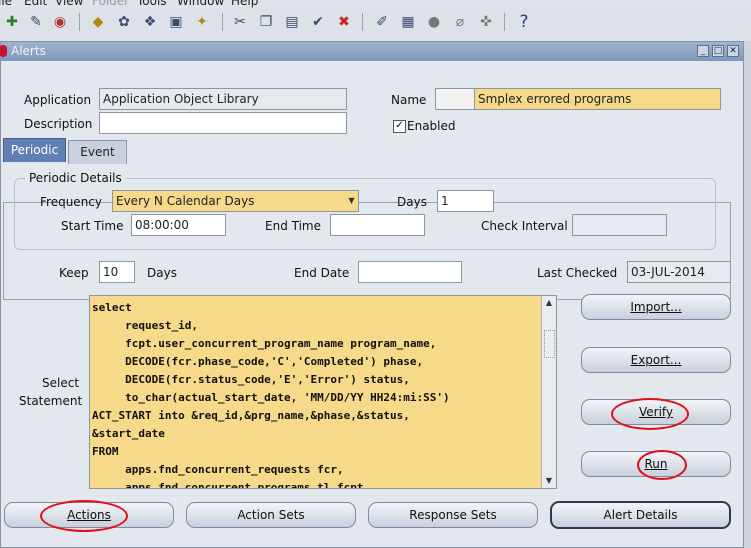  I want to click on delete-record-icon: ✖, so click(344, 22).